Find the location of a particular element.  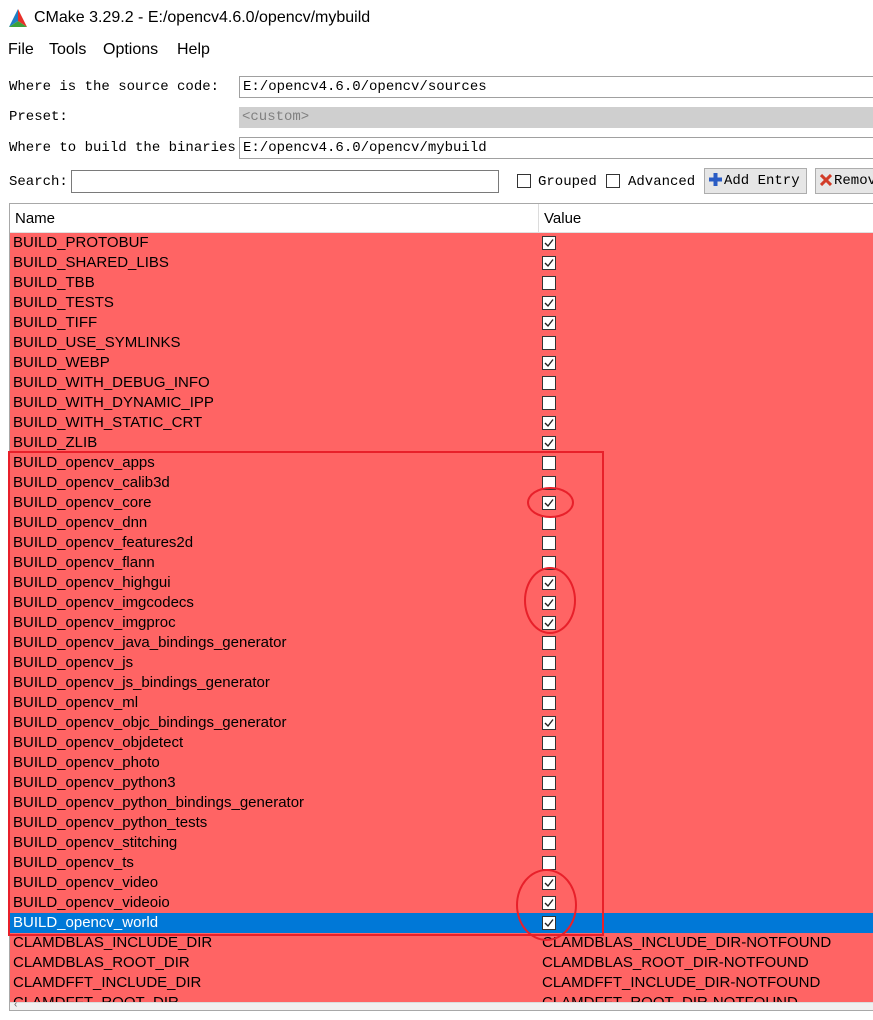

remove-x-icon is located at coordinates (826, 180).